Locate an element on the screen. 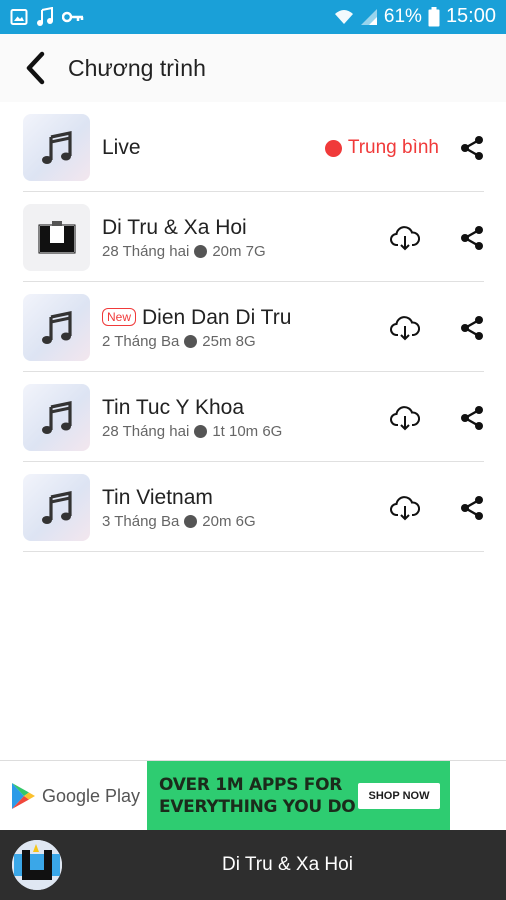 The height and width of the screenshot is (900, 506). ad-headline-line2: EVERYTHING YOU DO is located at coordinates (257, 807).